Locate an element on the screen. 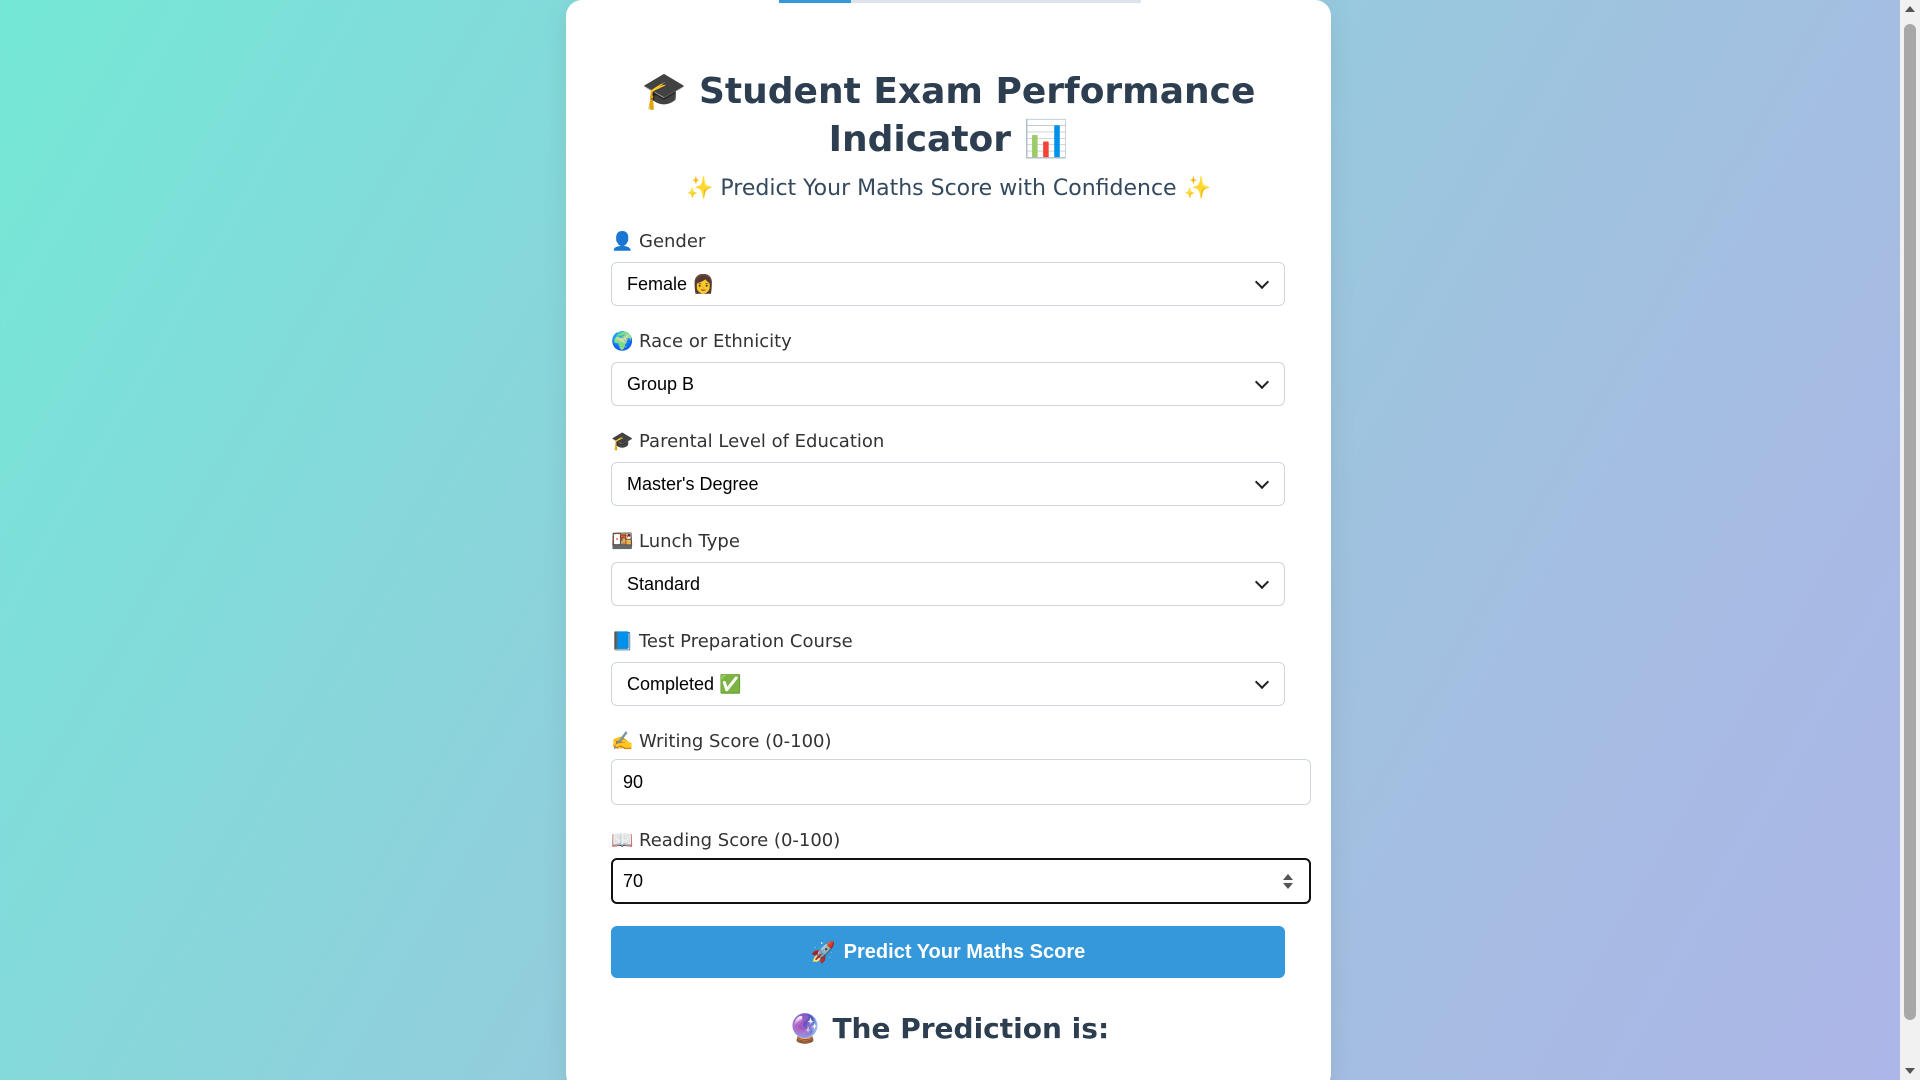 The width and height of the screenshot is (1920, 1080). bento-box-icon: 🍱 is located at coordinates (622, 541).